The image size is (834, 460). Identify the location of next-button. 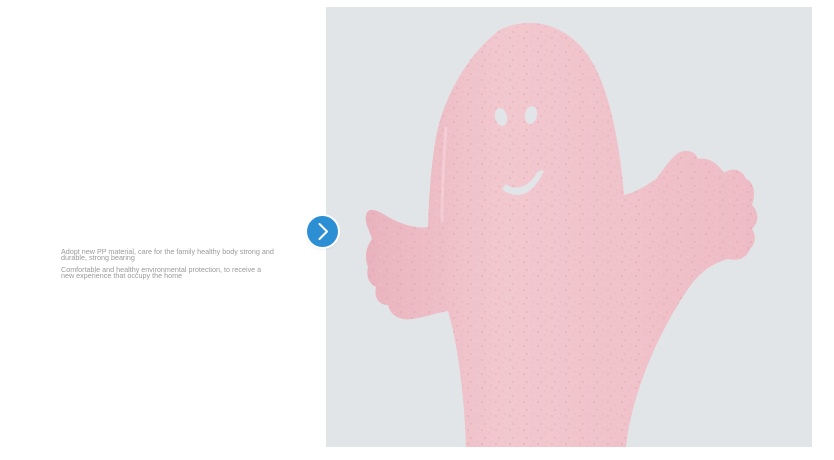
(322, 231).